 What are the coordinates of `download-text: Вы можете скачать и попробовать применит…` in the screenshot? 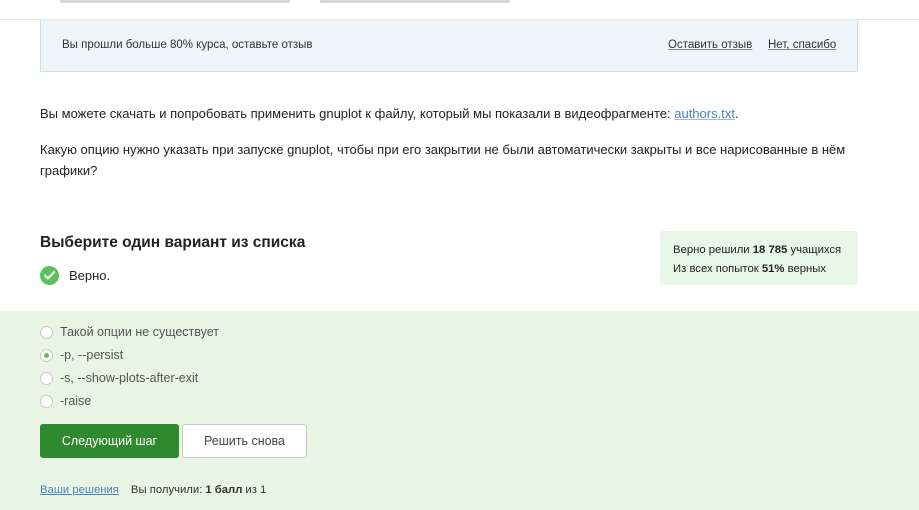 It's located at (357, 113).